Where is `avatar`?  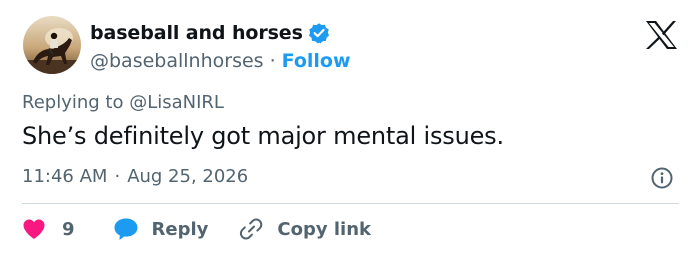
avatar is located at coordinates (52, 45).